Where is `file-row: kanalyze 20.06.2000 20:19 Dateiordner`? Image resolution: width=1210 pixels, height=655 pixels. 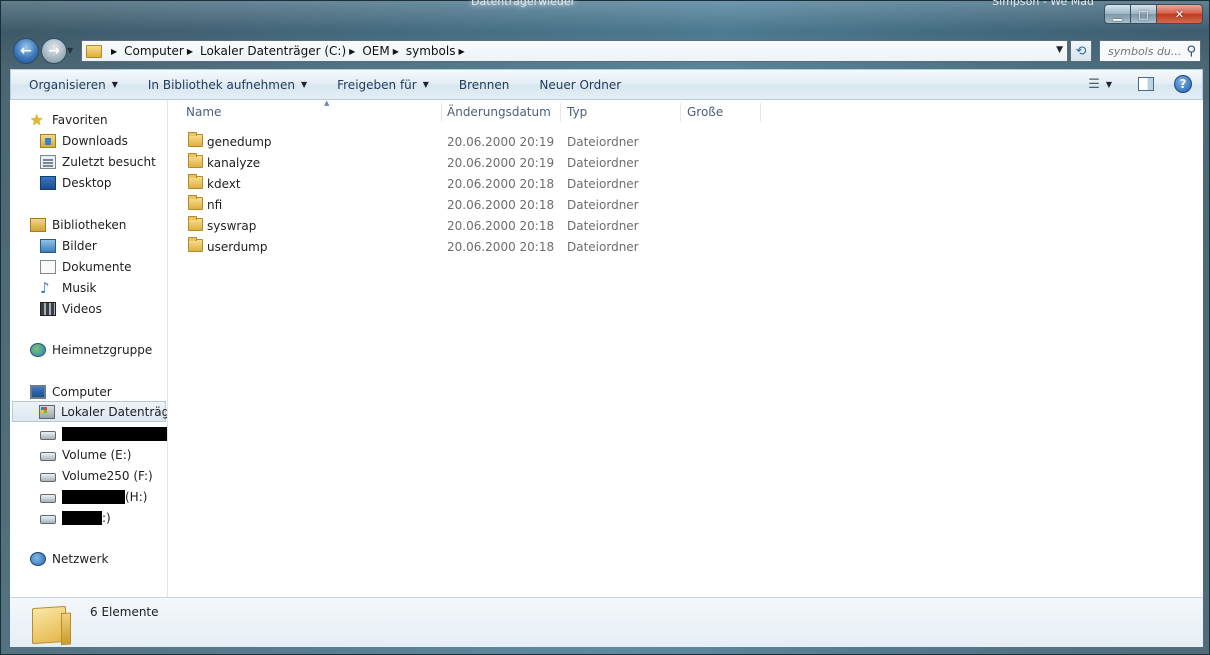
file-row: kanalyze 20.06.2000 20:19 Dateiordner is located at coordinates (468, 162).